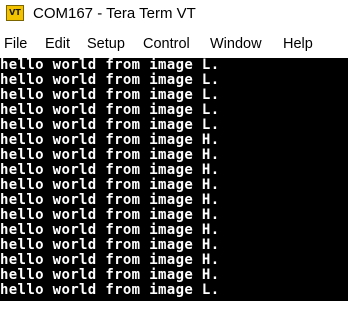 This screenshot has width=348, height=313. What do you see at coordinates (57, 44) in the screenshot?
I see `menu-edit: Edit` at bounding box center [57, 44].